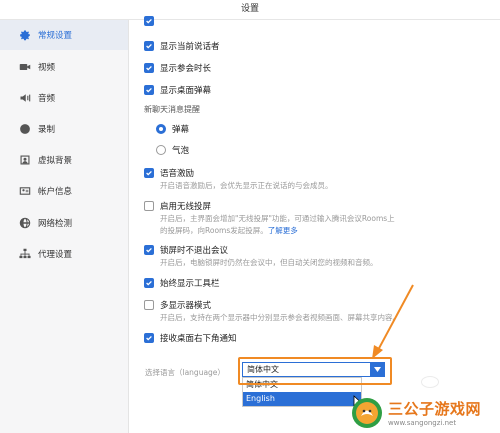  Describe the element at coordinates (367, 412) in the screenshot. I see `watermark-logo-icon` at that location.